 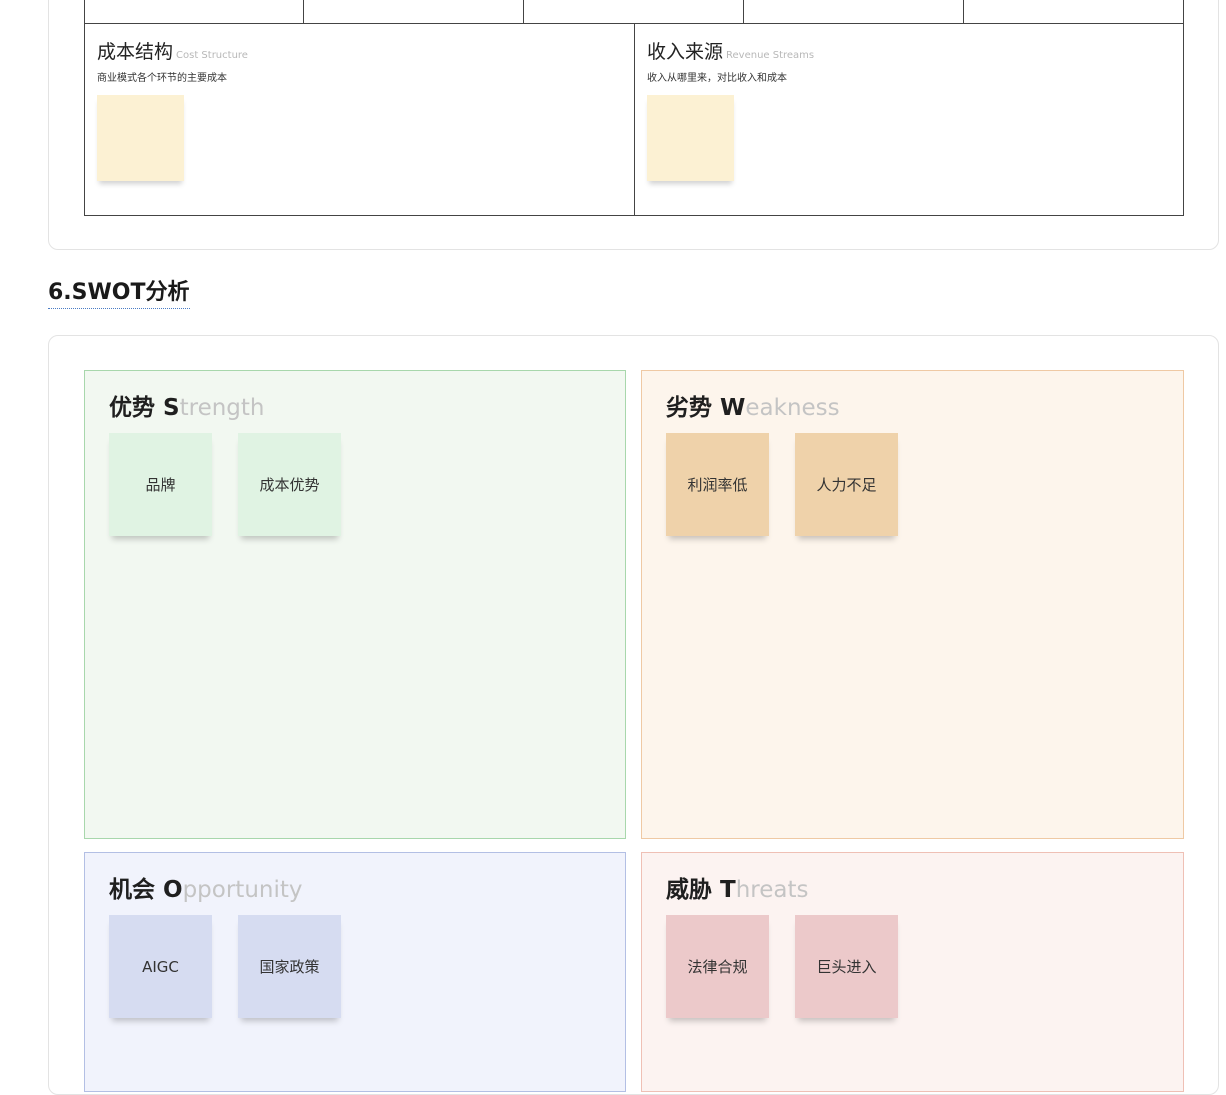 I want to click on sticky-note: 巨头进入, so click(x=846, y=966).